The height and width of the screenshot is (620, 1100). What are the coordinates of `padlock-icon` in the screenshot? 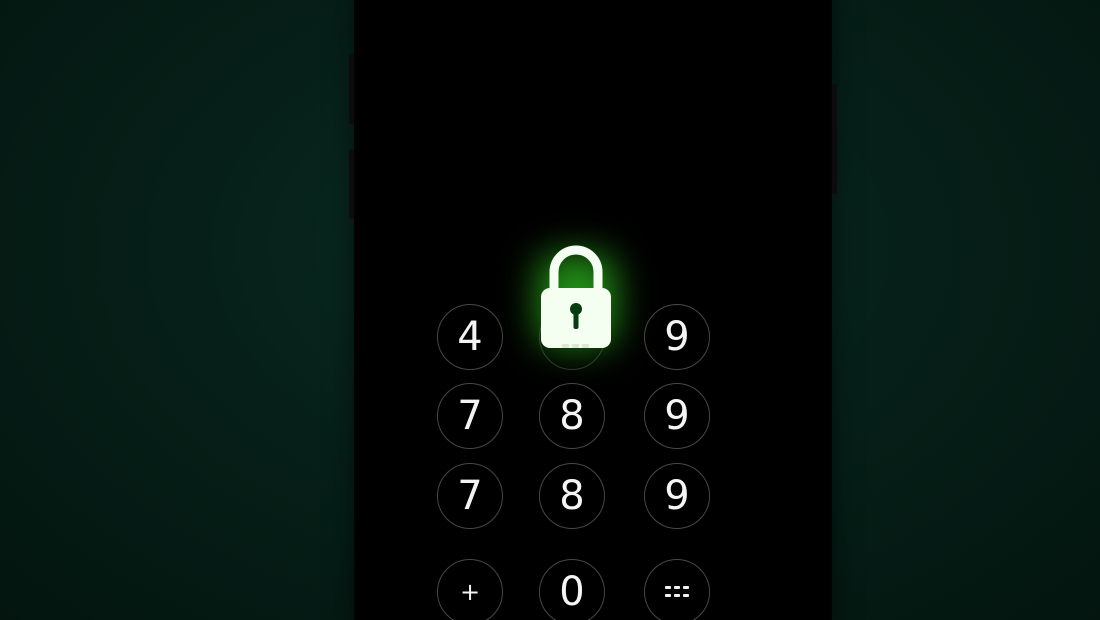 It's located at (576, 296).